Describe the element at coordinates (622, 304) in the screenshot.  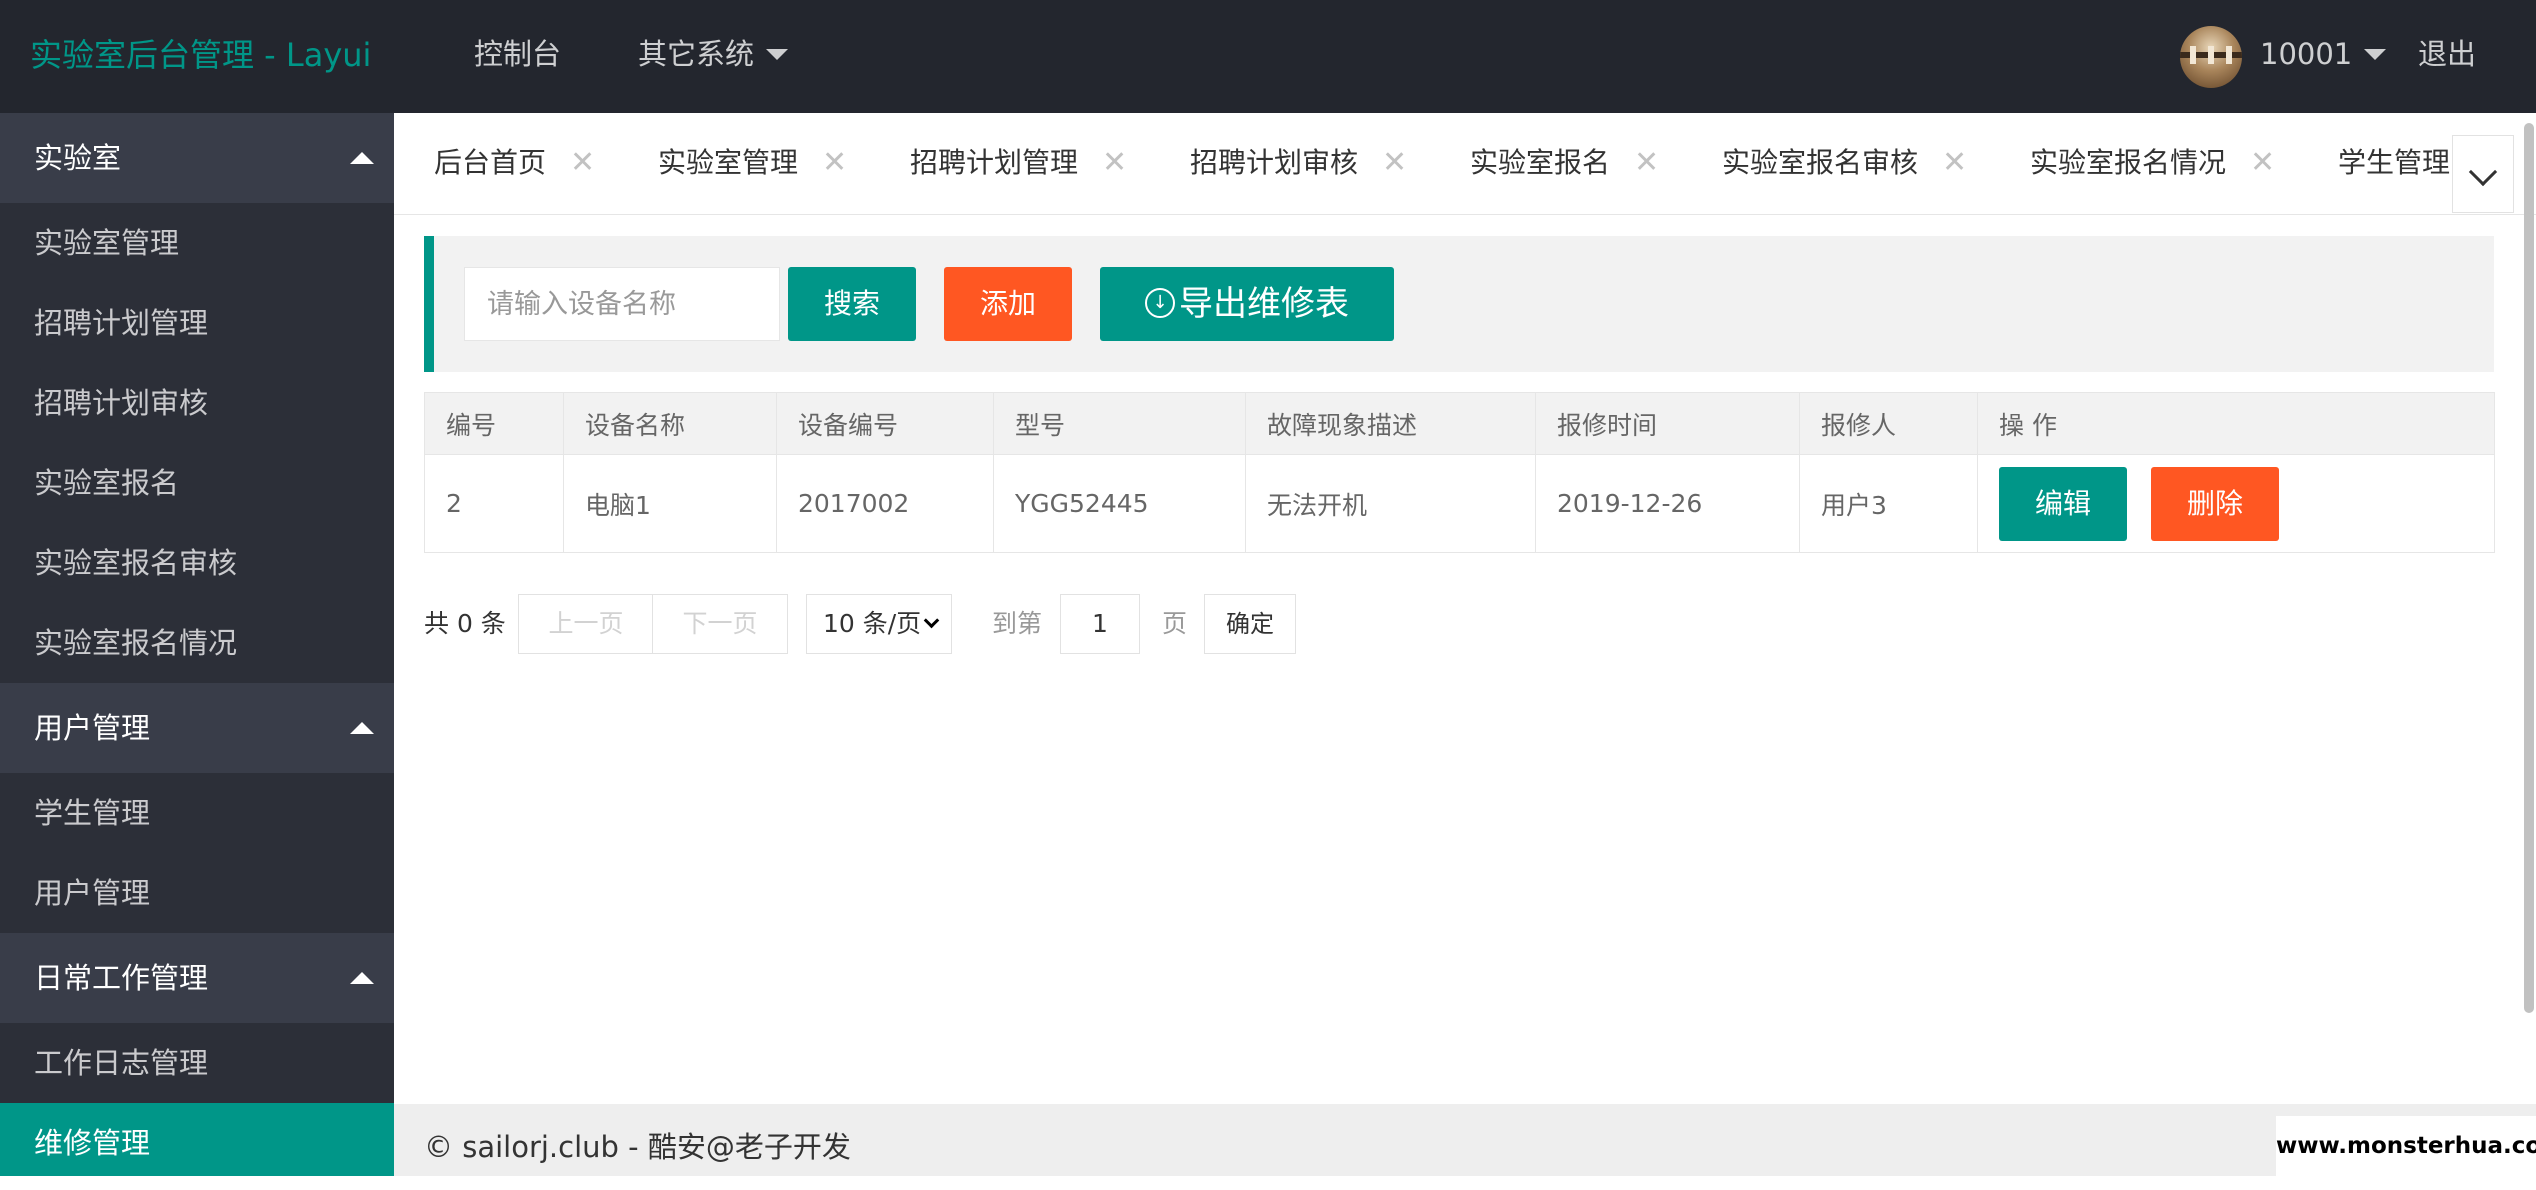
I see `search-input` at that location.